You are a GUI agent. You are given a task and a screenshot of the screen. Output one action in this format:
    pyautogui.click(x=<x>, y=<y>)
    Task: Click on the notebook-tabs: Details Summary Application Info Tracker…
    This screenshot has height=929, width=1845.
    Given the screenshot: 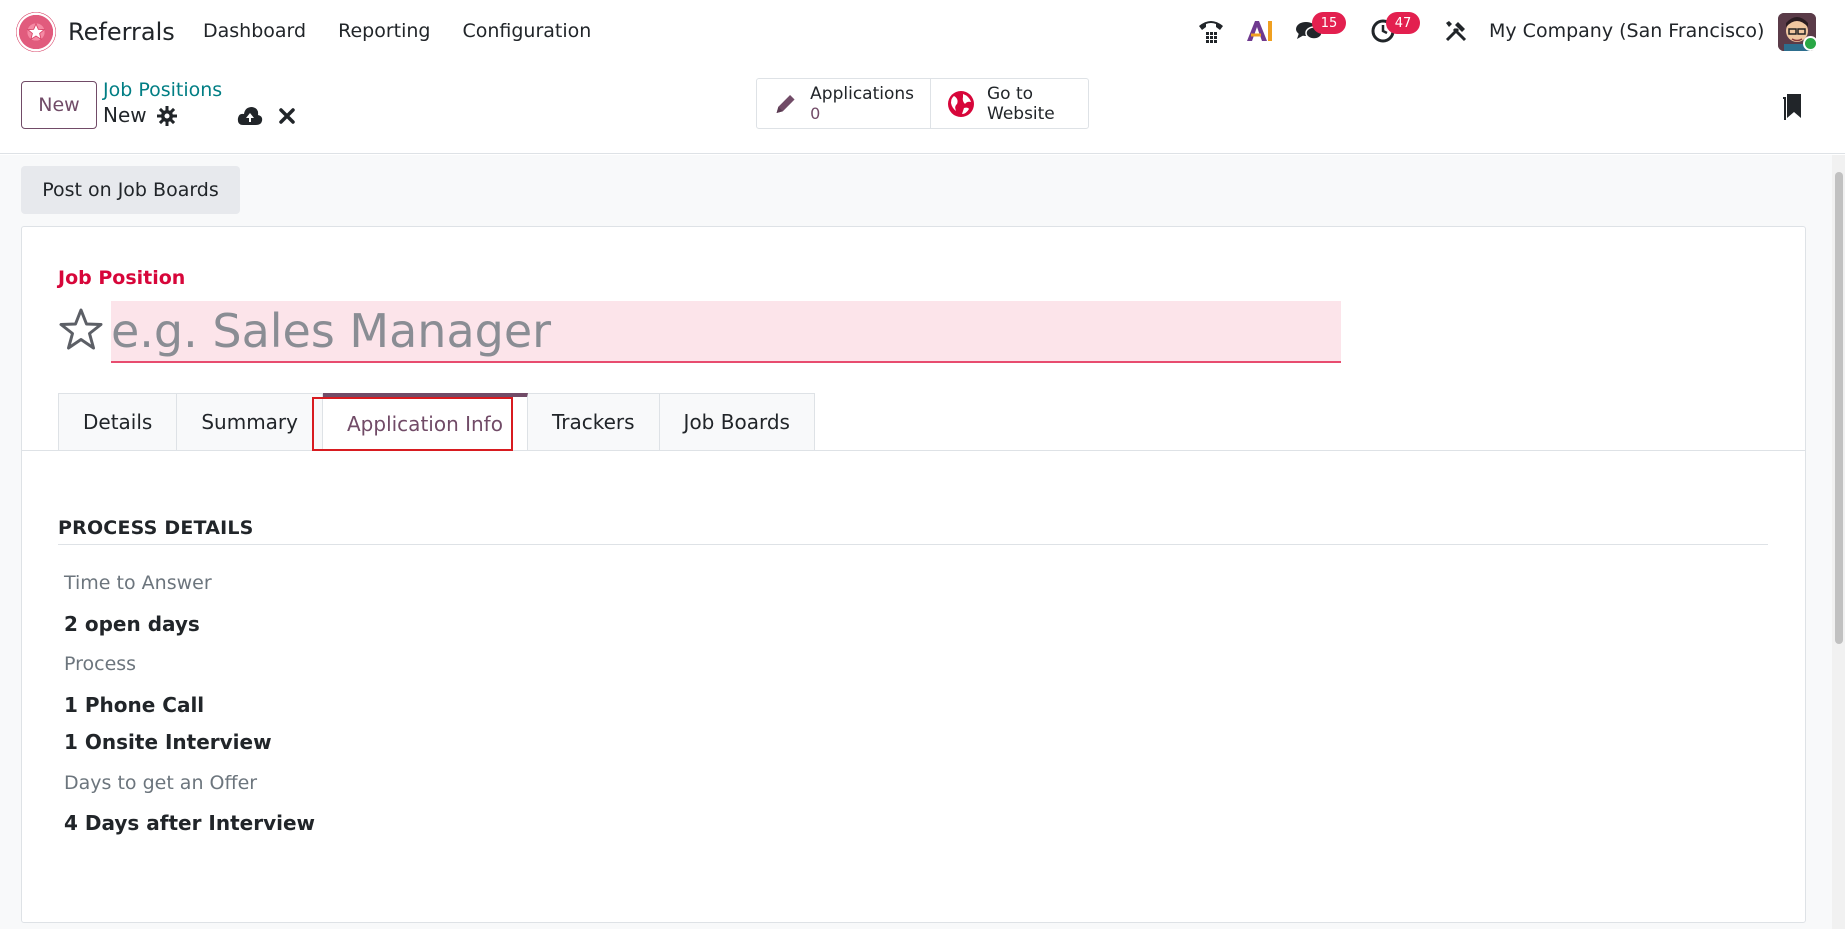 What is the action you would take?
    pyautogui.click(x=436, y=422)
    